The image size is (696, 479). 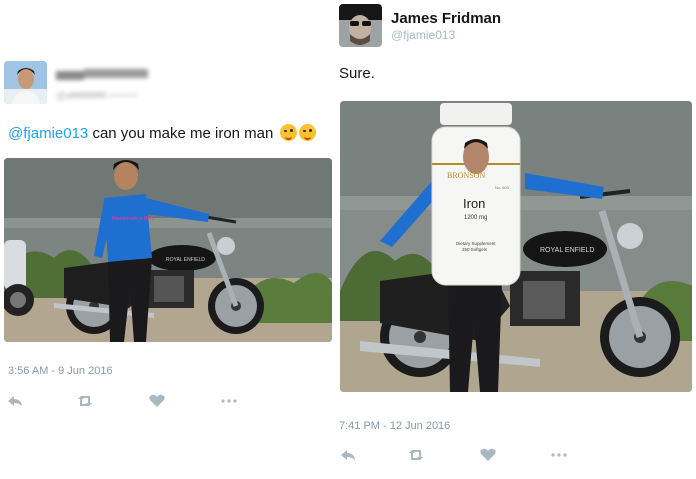 I want to click on tweet-timestamp: 3:56 AM - 9 Jun 2016, so click(x=60, y=371).